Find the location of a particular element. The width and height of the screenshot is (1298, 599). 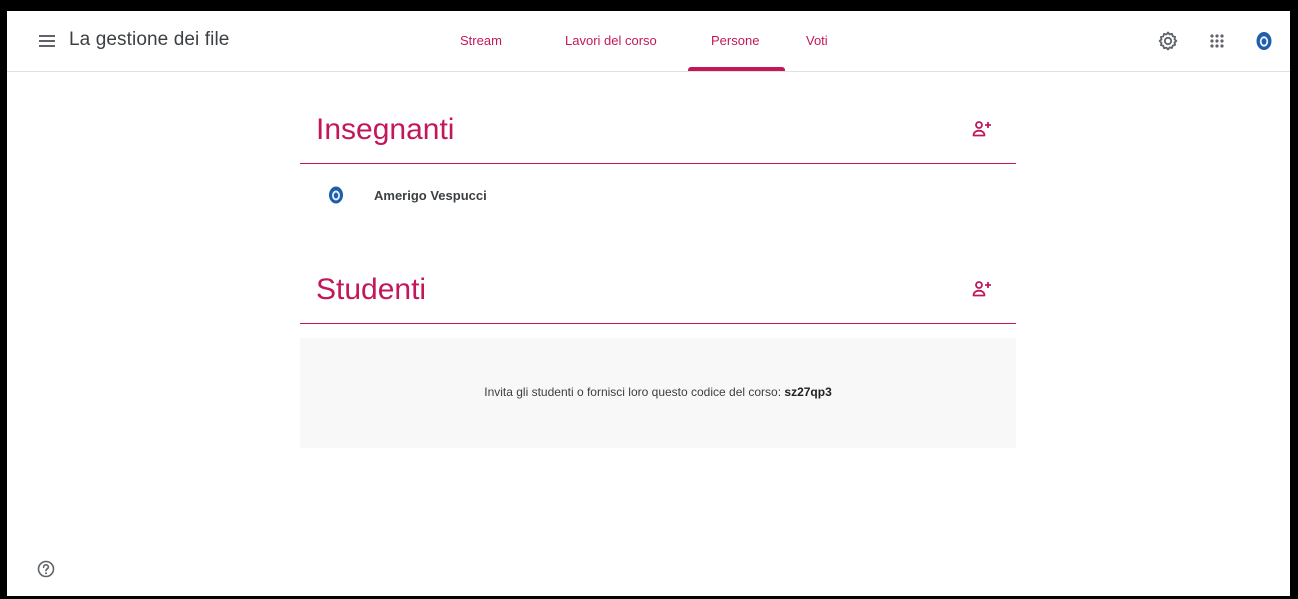

tab-lavori-del-corso: Lavori del corso is located at coordinates (611, 40).